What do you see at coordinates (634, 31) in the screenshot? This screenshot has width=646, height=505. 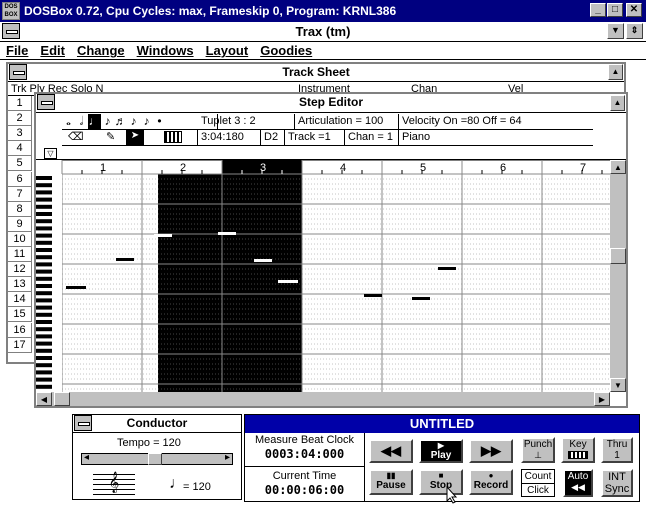 I see `app-restore-icon: ⇕` at bounding box center [634, 31].